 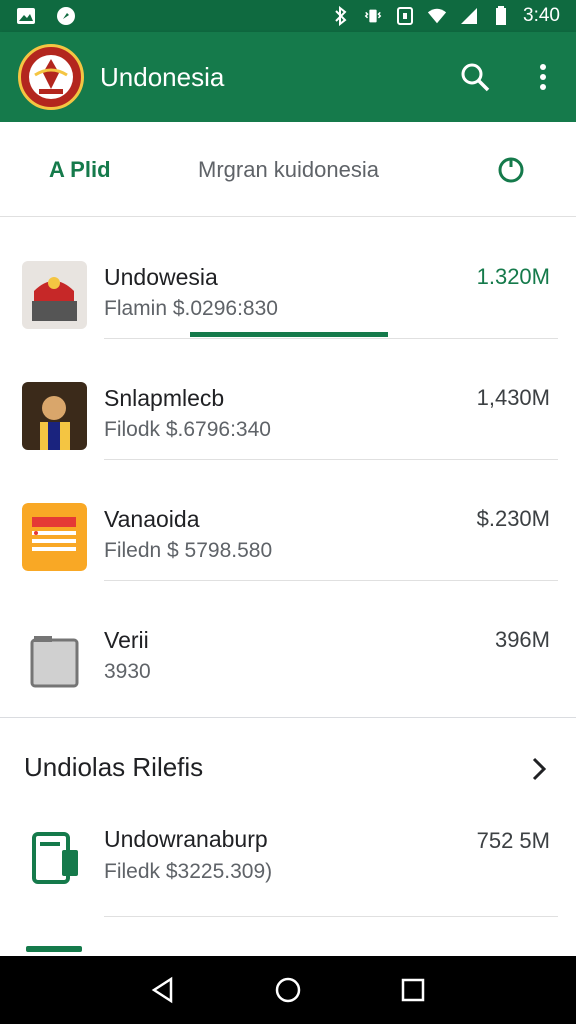 I want to click on overflow-menu-button, so click(x=543, y=77).